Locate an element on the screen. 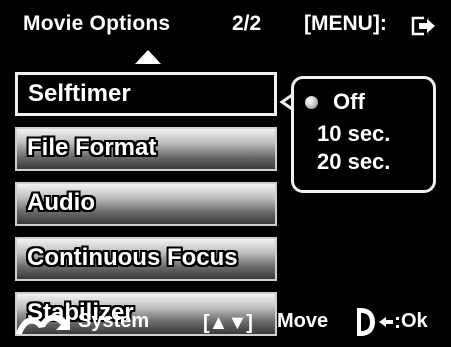  menu-item-selftimer: Selftimer is located at coordinates (146, 94).